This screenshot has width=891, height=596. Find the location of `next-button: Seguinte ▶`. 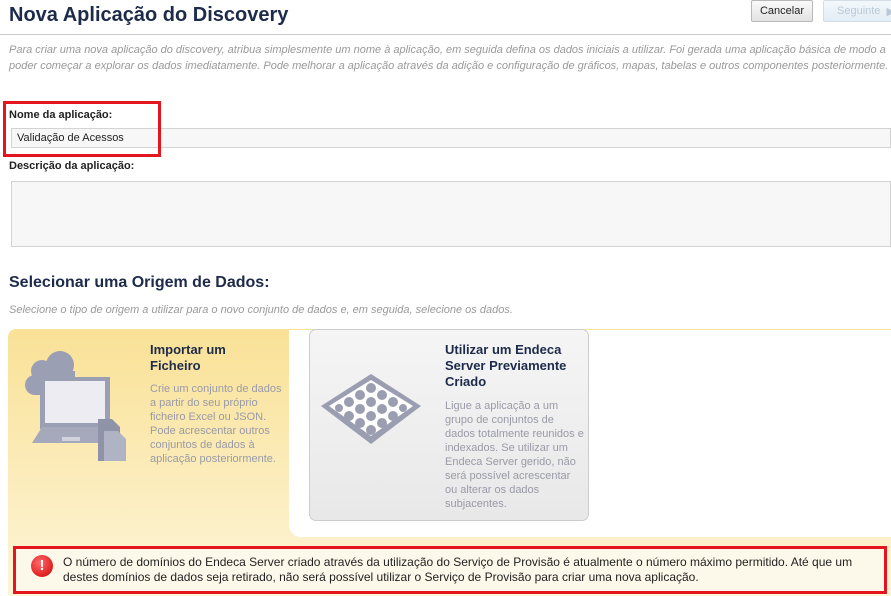

next-button: Seguinte ▶ is located at coordinates (857, 11).